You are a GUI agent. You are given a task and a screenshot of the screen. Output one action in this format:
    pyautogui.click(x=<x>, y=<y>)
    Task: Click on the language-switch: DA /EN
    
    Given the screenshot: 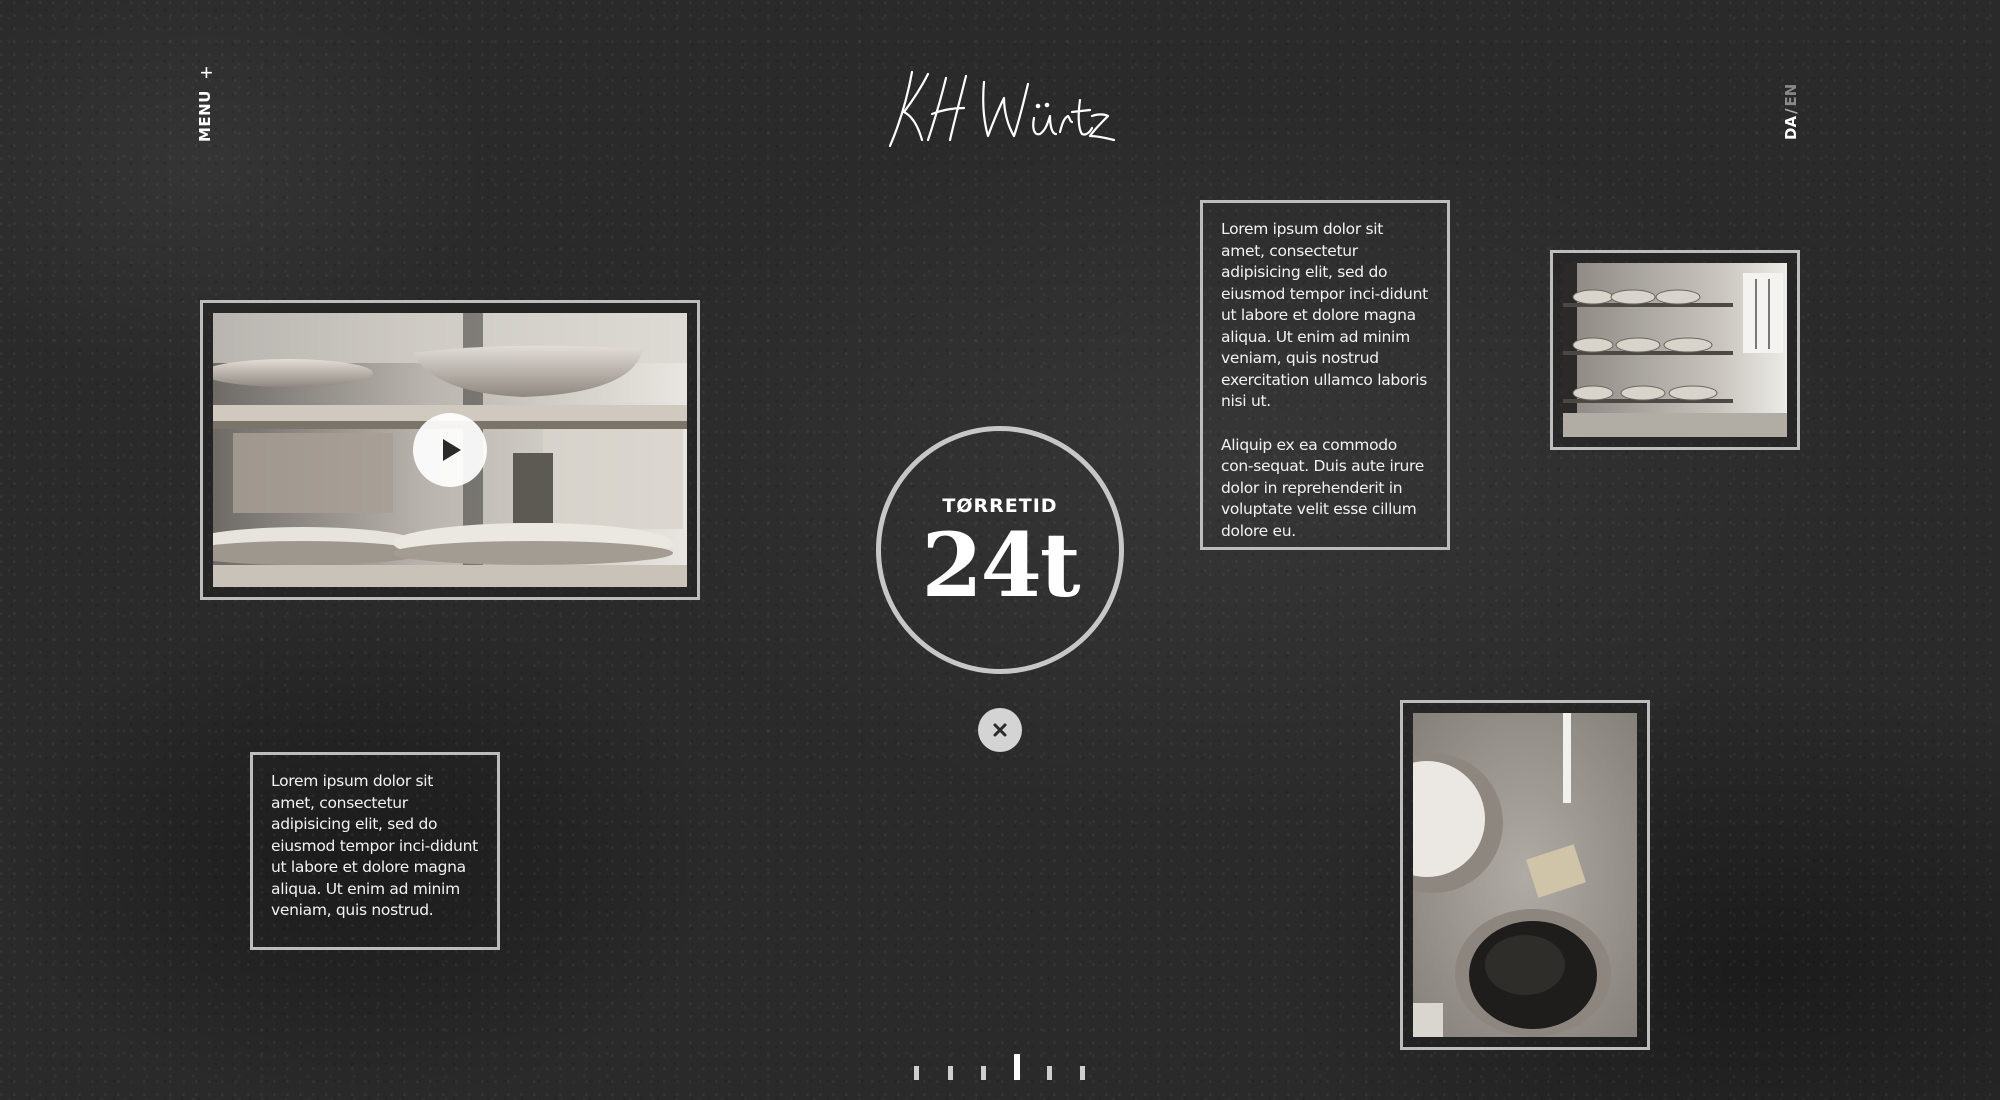 What is the action you would take?
    pyautogui.click(x=1791, y=112)
    